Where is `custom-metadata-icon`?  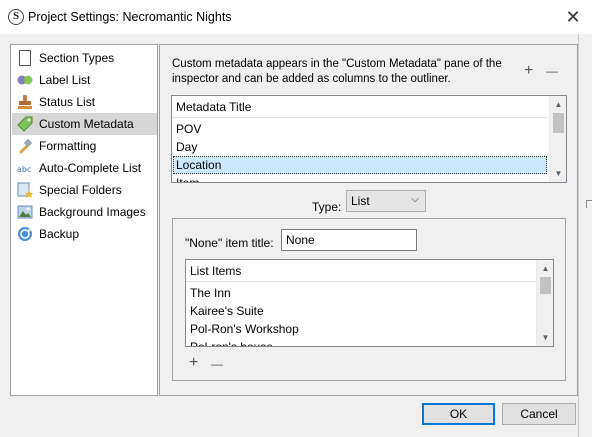 custom-metadata-icon is located at coordinates (25, 124).